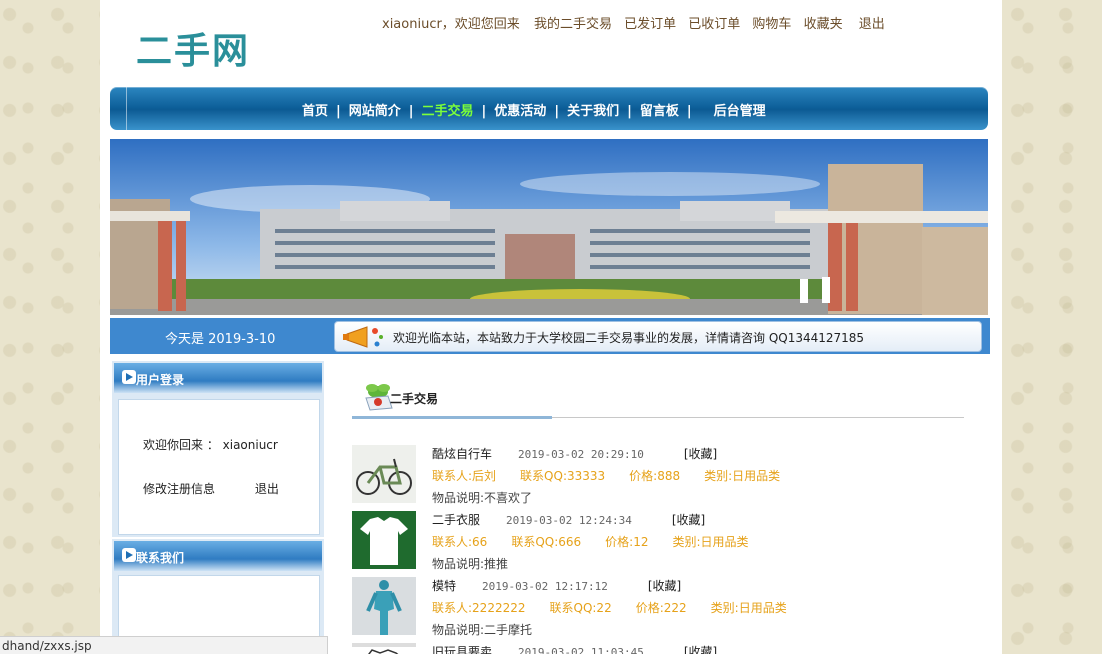 The height and width of the screenshot is (654, 1102). What do you see at coordinates (545, 586) in the screenshot?
I see `product-time: 2019-03-02 12:17:12` at bounding box center [545, 586].